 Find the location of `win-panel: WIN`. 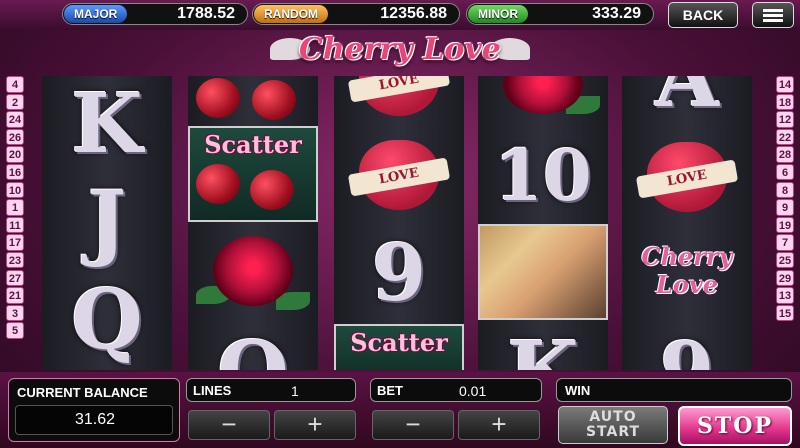

win-panel: WIN is located at coordinates (674, 390).